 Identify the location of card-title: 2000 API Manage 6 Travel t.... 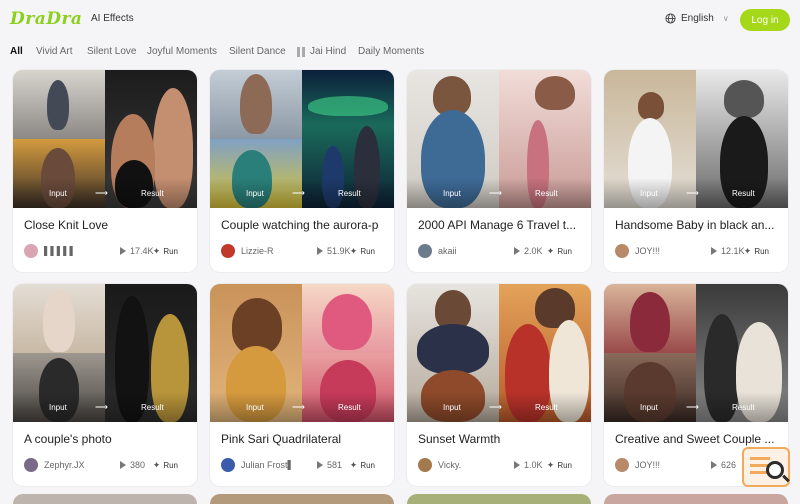
(497, 225).